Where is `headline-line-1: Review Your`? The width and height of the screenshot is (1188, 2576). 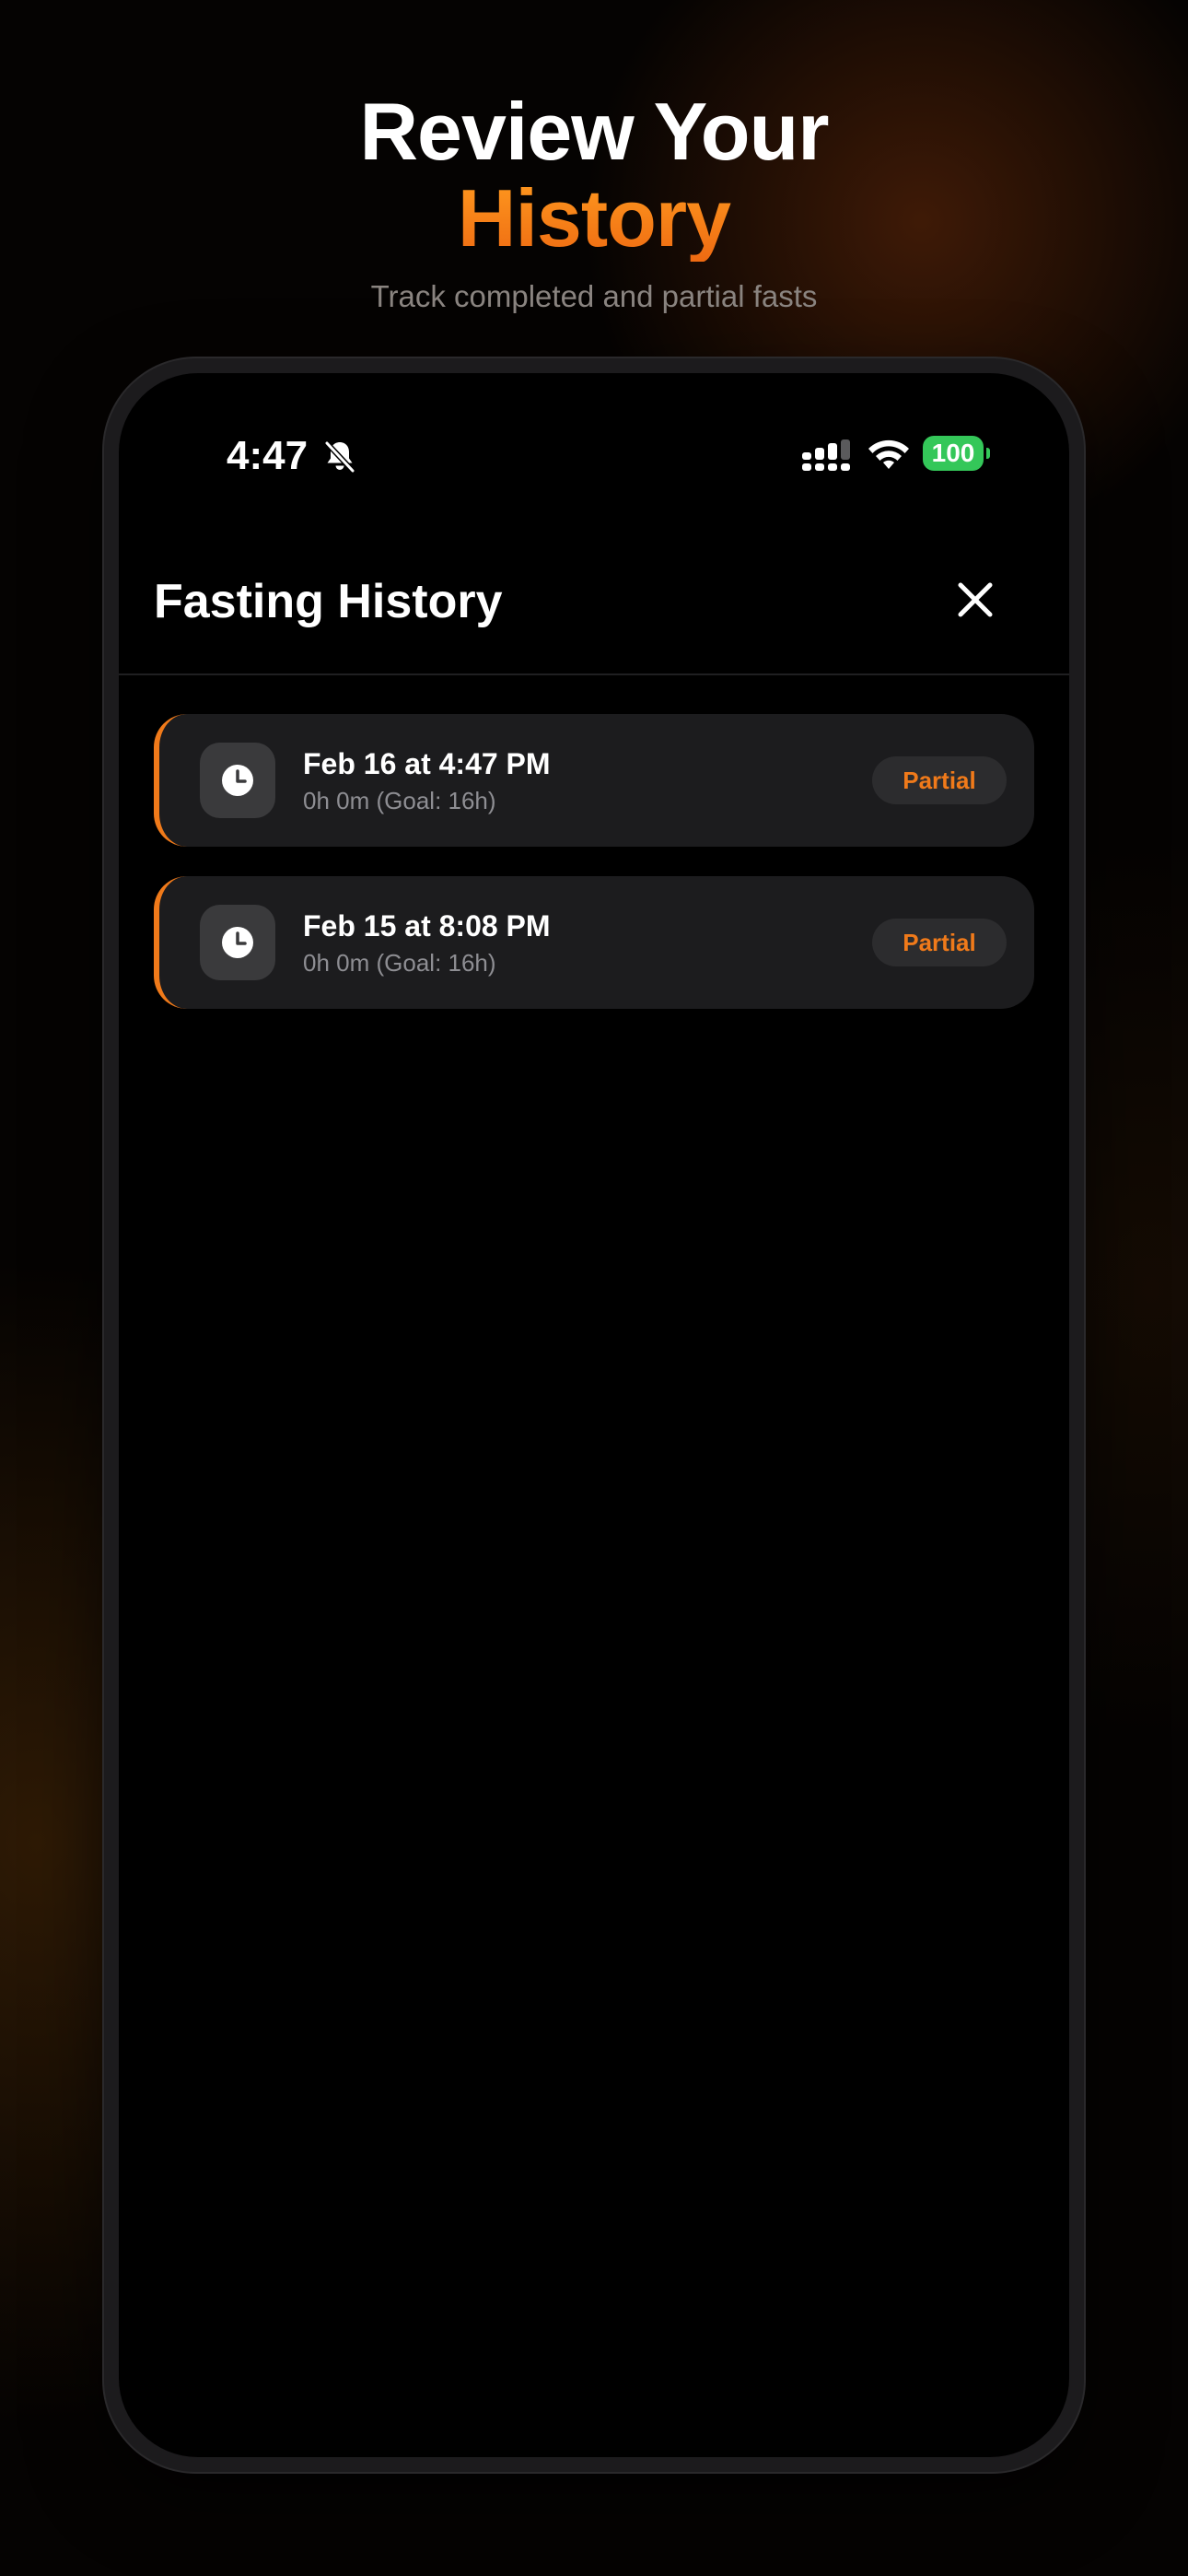 headline-line-1: Review Your is located at coordinates (594, 131).